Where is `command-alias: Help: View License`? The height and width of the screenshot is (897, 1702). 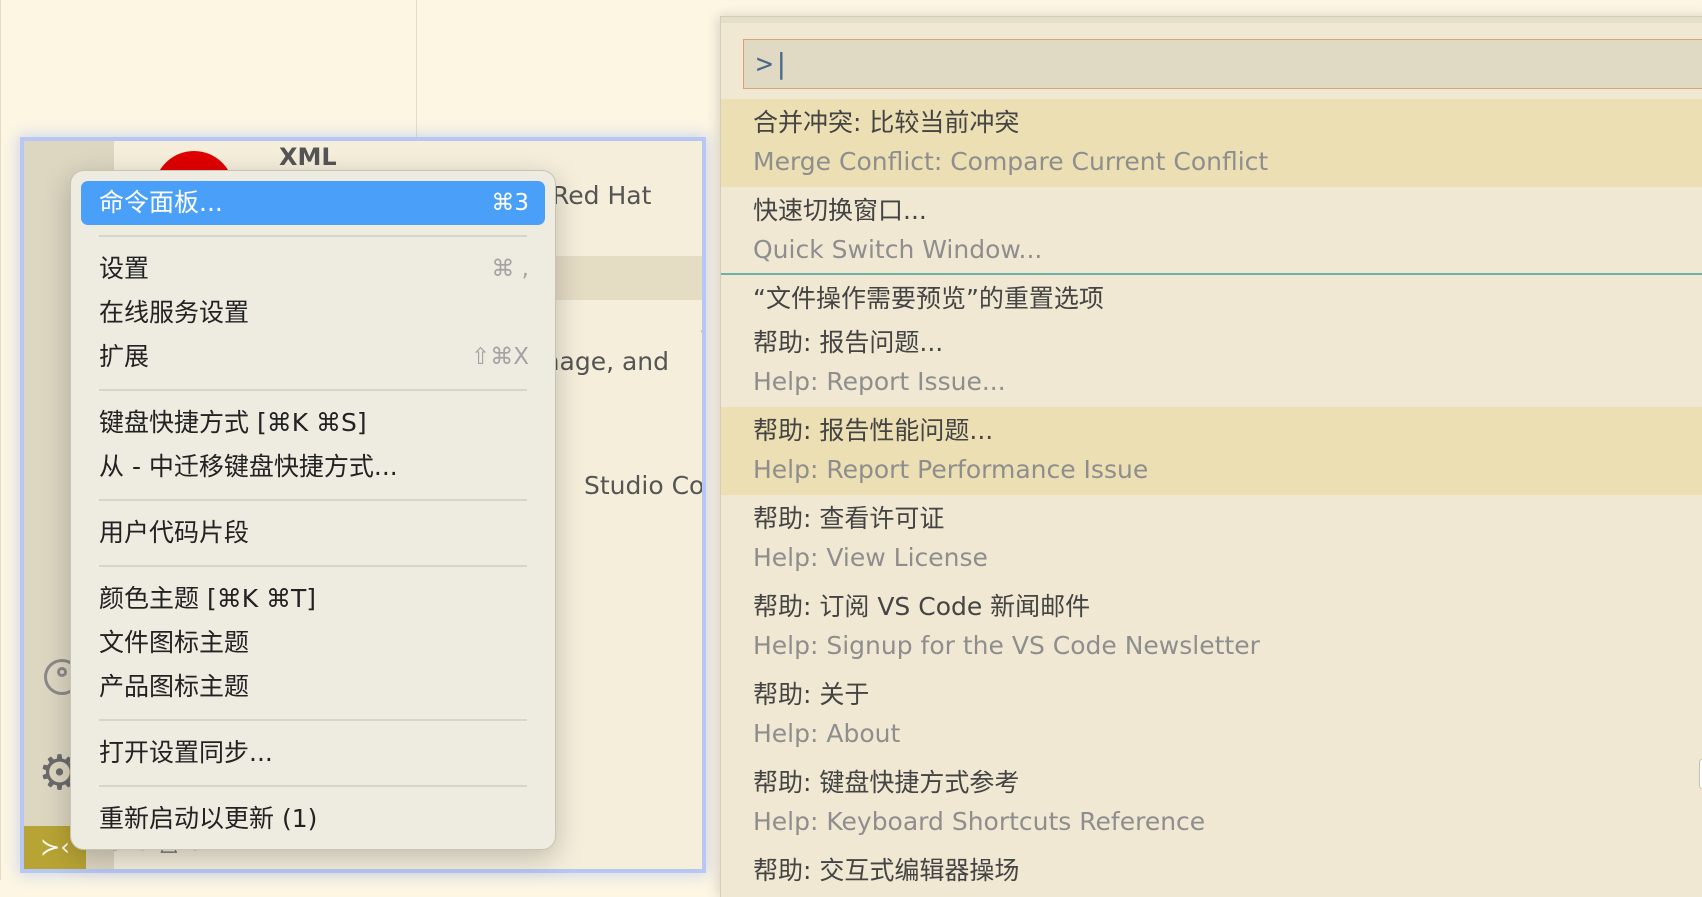
command-alias: Help: View License is located at coordinates (870, 557).